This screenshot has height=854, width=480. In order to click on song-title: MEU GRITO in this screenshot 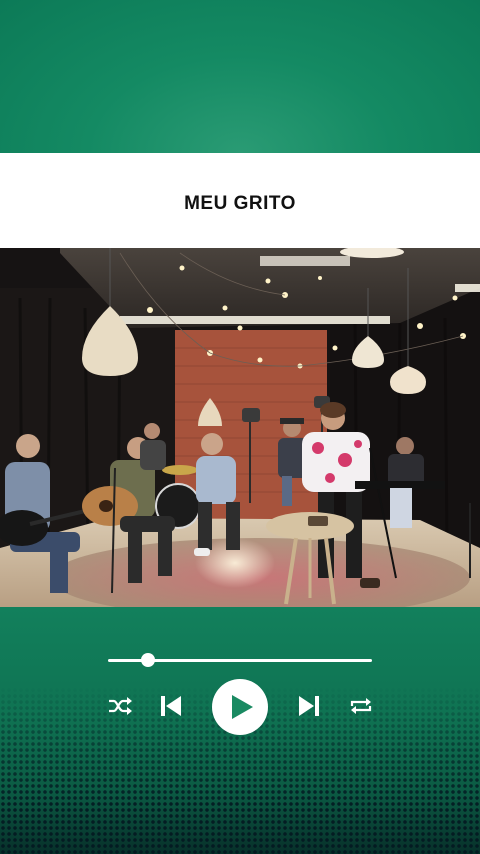, I will do `click(240, 203)`.